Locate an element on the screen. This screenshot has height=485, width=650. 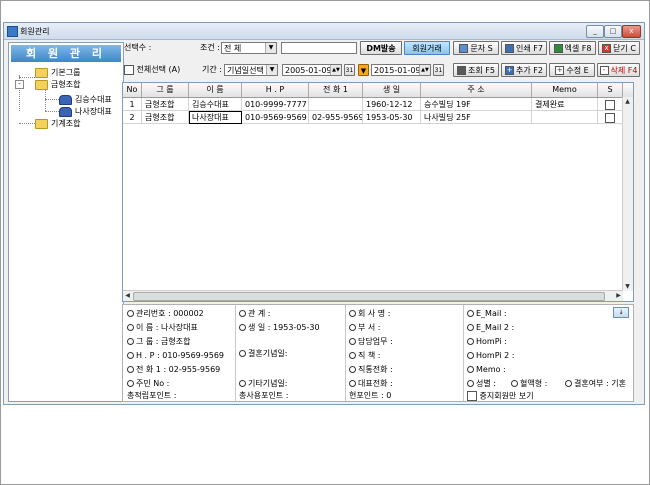
column-header-no: No is located at coordinates (132, 90).